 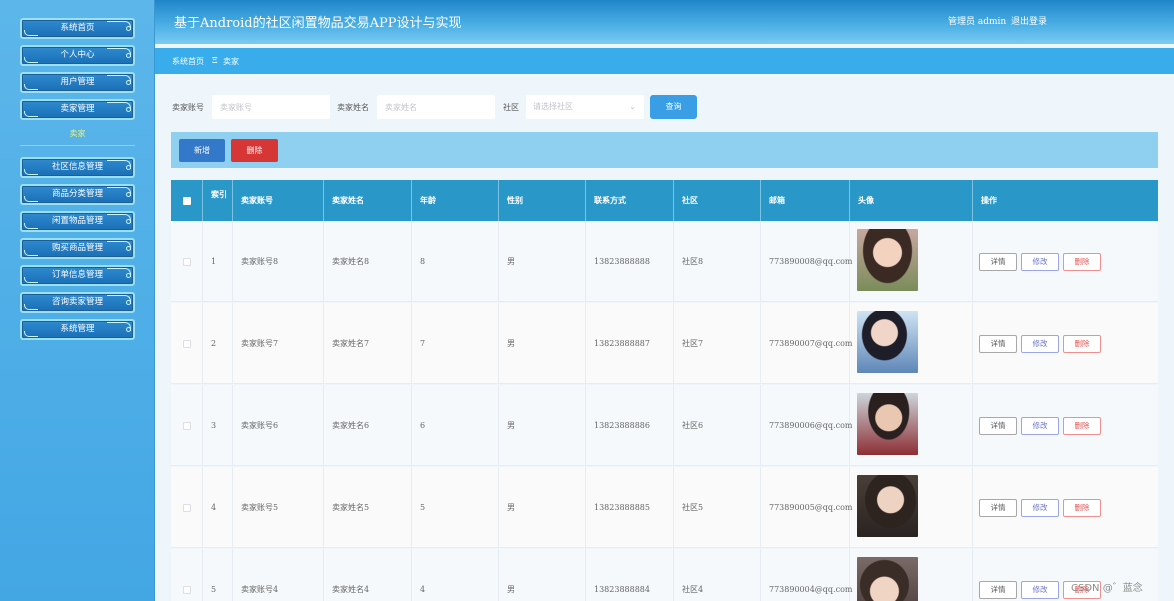 I want to click on sidebar-subitem-seller: 卖家, so click(x=77, y=133).